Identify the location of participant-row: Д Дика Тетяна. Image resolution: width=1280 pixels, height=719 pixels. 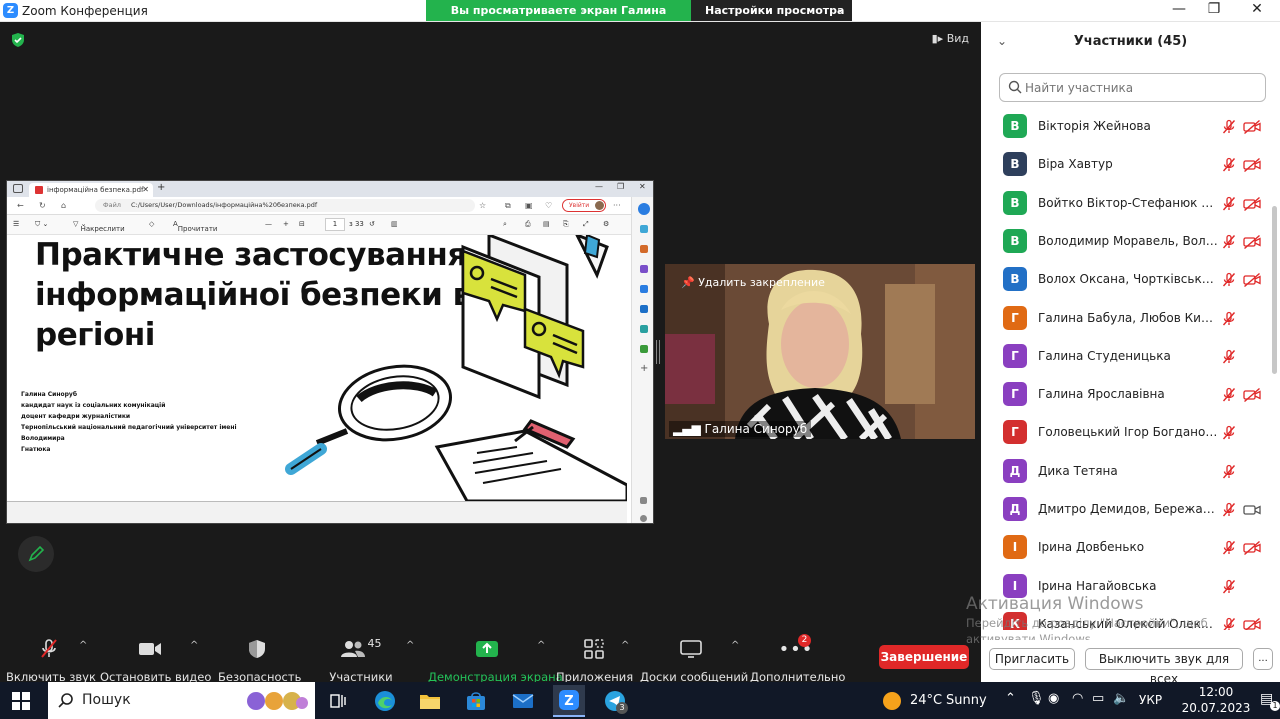
(1125, 472).